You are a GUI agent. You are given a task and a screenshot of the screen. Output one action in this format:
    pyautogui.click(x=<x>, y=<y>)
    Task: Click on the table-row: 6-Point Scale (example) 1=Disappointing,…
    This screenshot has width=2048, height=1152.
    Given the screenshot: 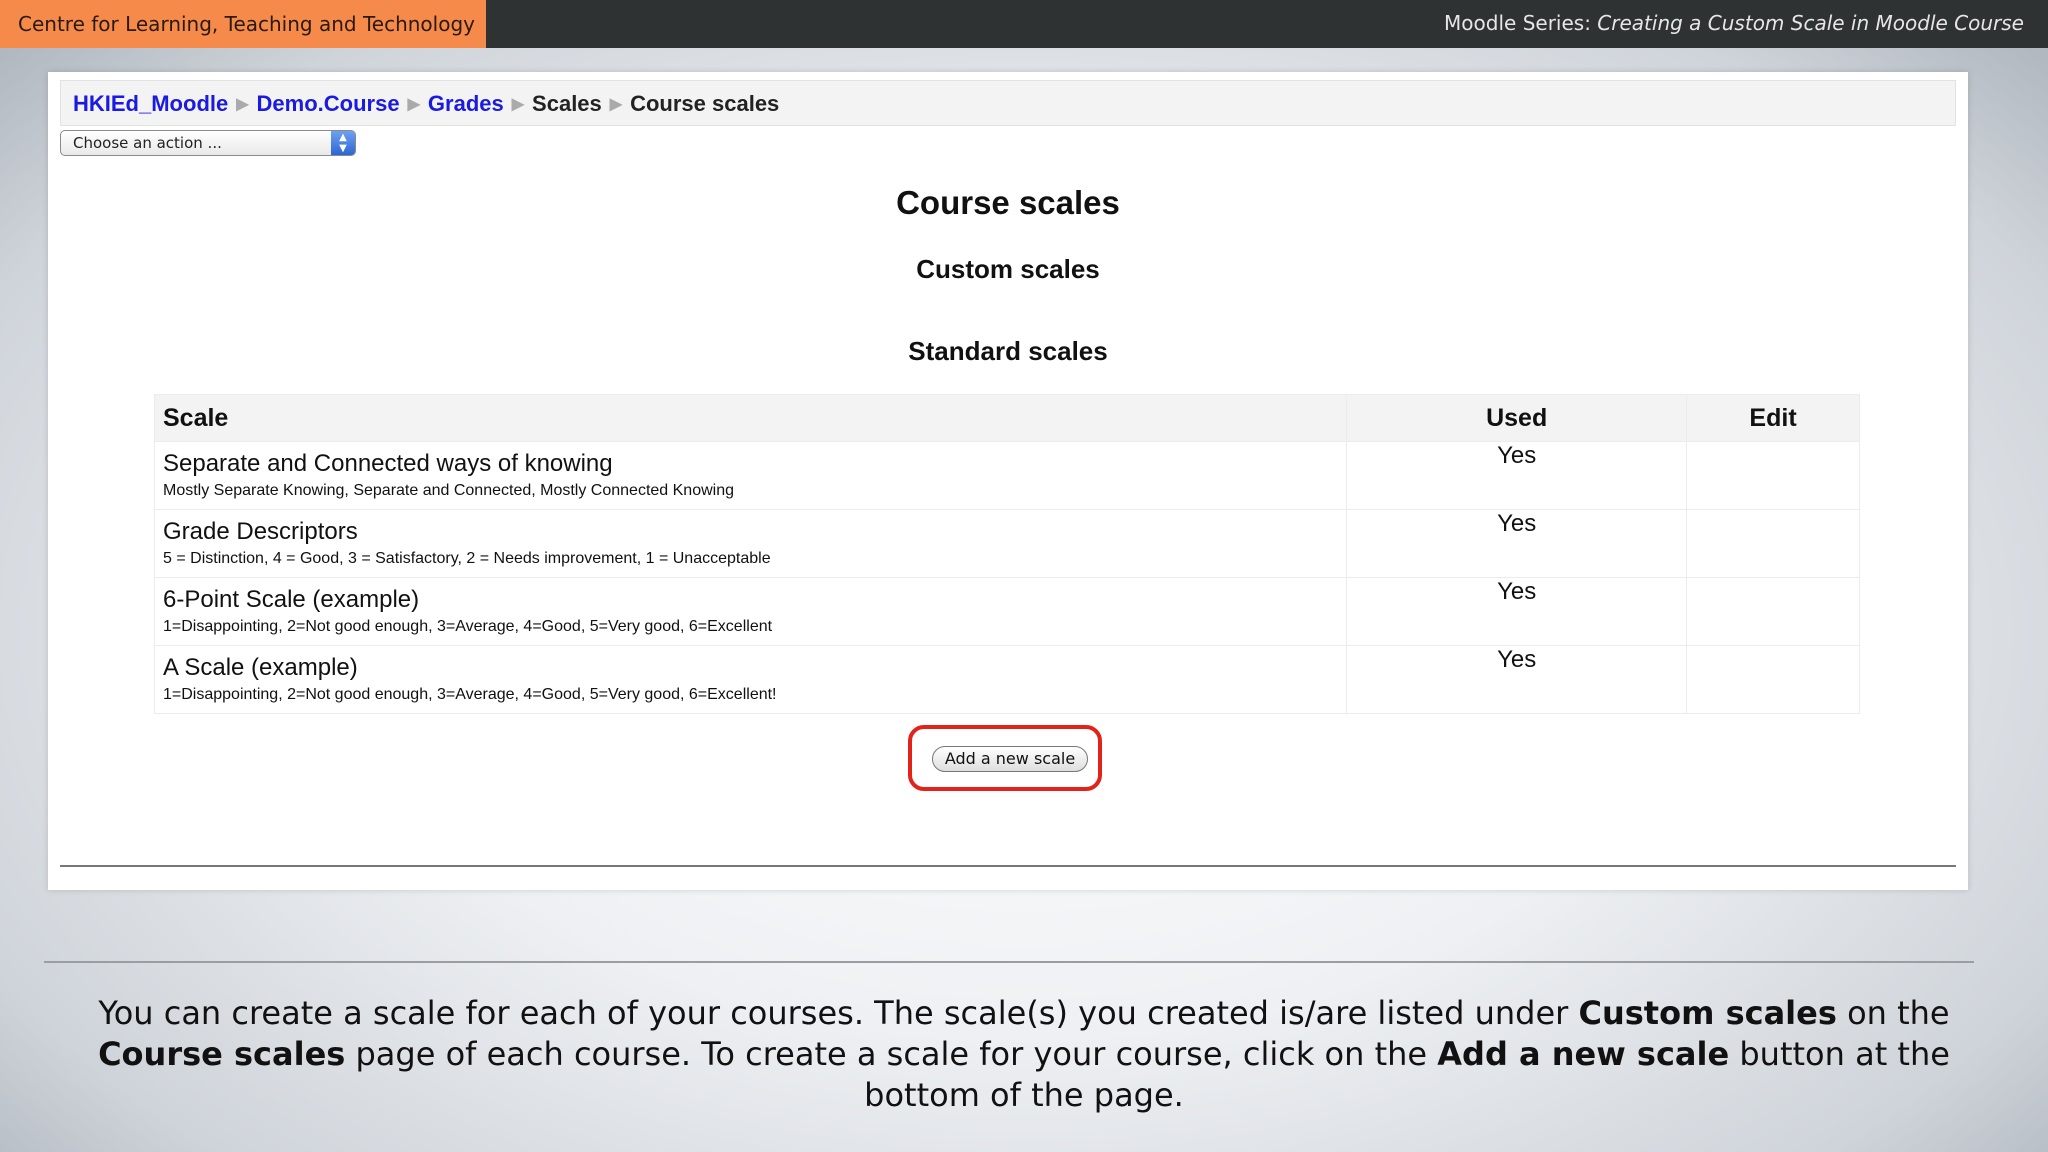 What is the action you would take?
    pyautogui.click(x=1006, y=611)
    